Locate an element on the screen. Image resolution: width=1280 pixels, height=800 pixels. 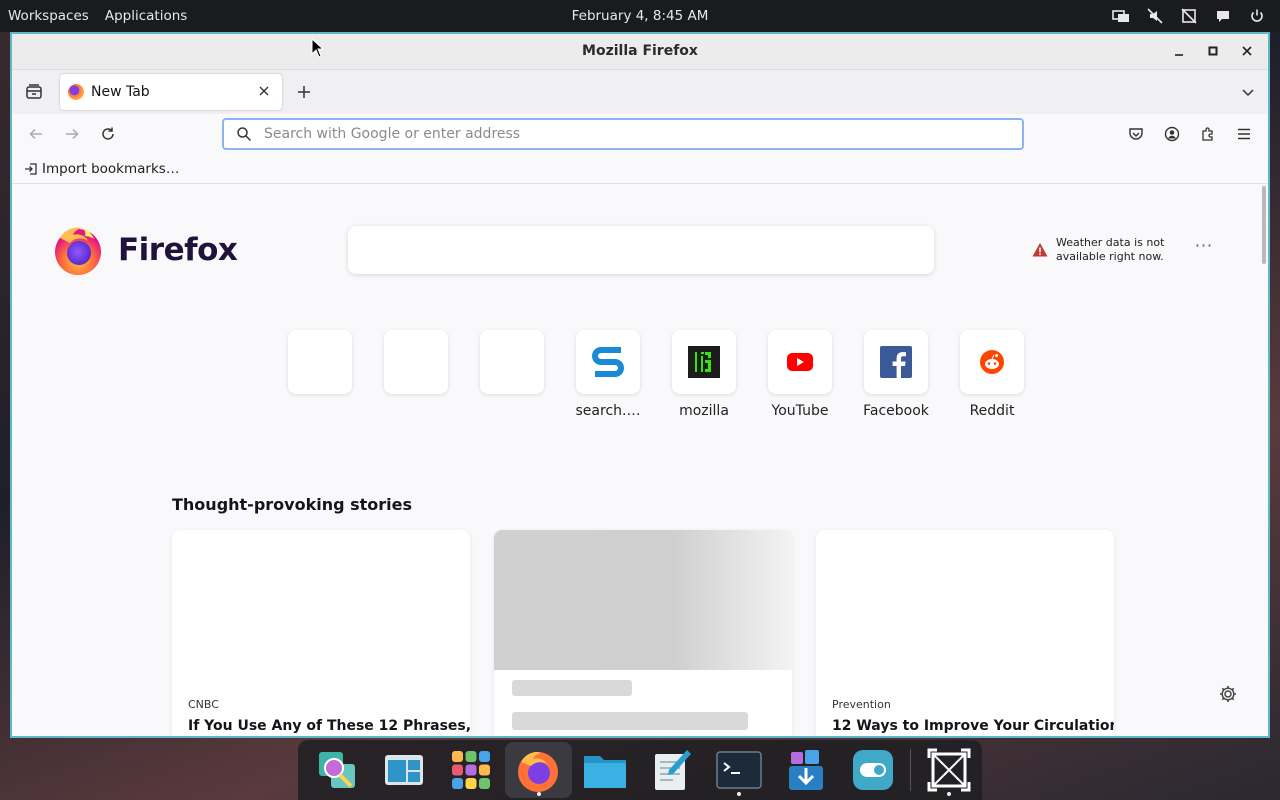
display-icon is located at coordinates (1121, 16).